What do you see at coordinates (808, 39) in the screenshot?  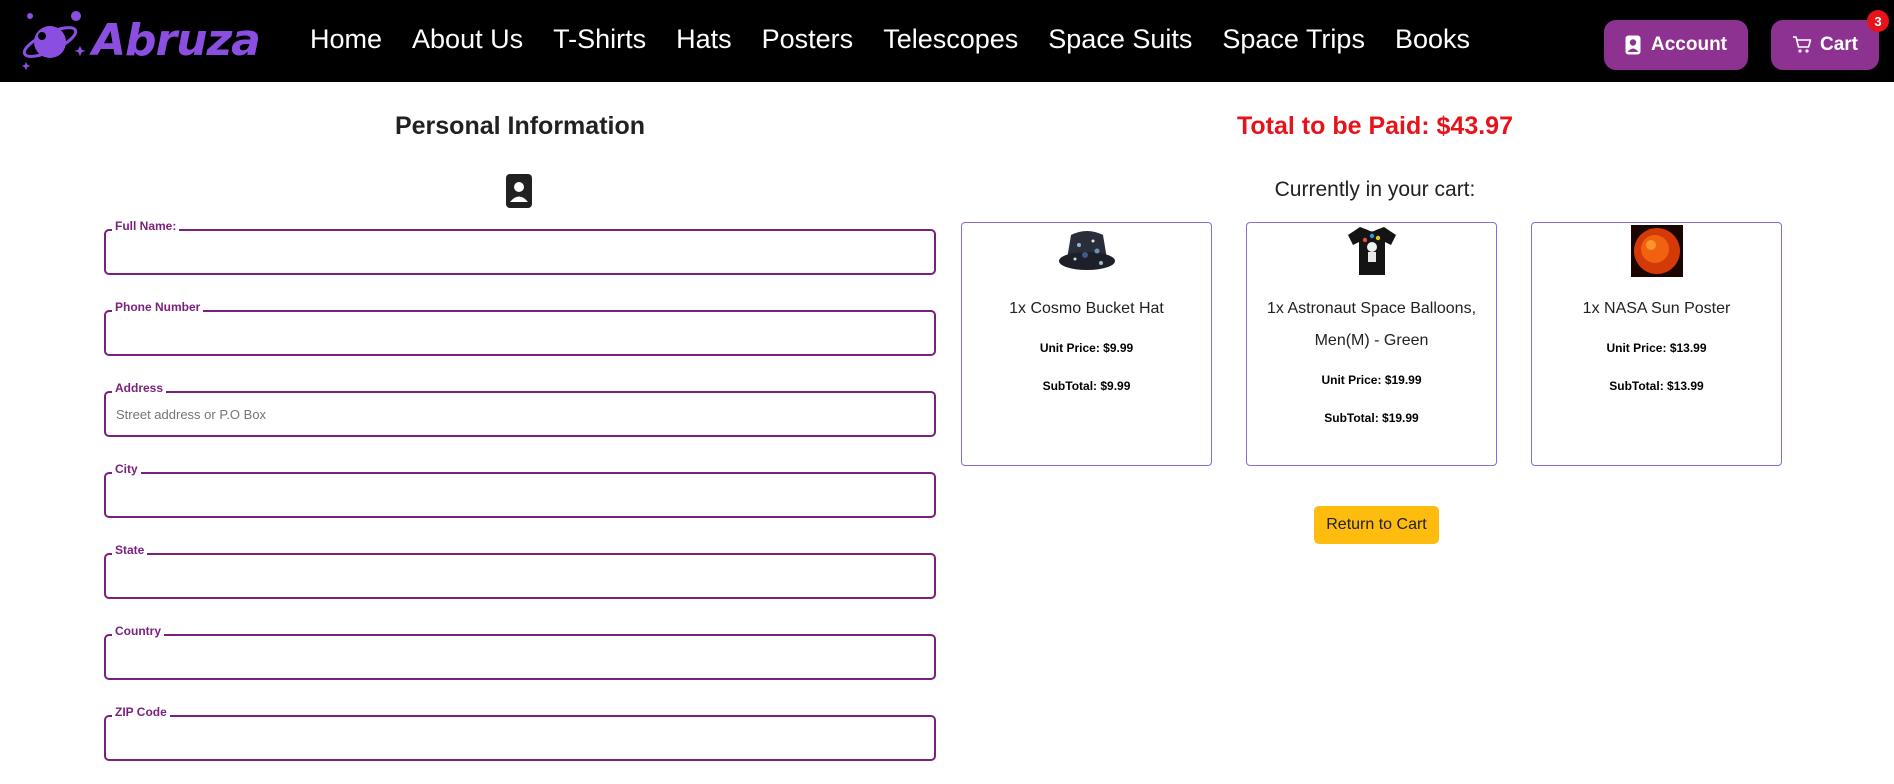 I see `nav-link-posters: Posters` at bounding box center [808, 39].